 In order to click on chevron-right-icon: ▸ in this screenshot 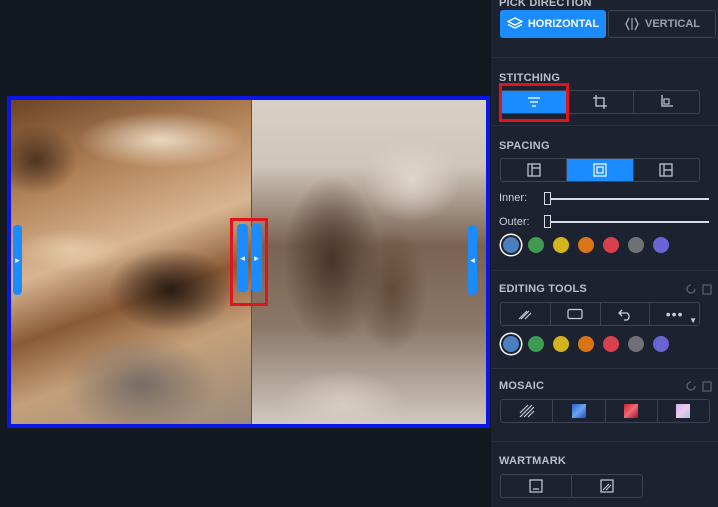, I will do `click(17, 259)`.